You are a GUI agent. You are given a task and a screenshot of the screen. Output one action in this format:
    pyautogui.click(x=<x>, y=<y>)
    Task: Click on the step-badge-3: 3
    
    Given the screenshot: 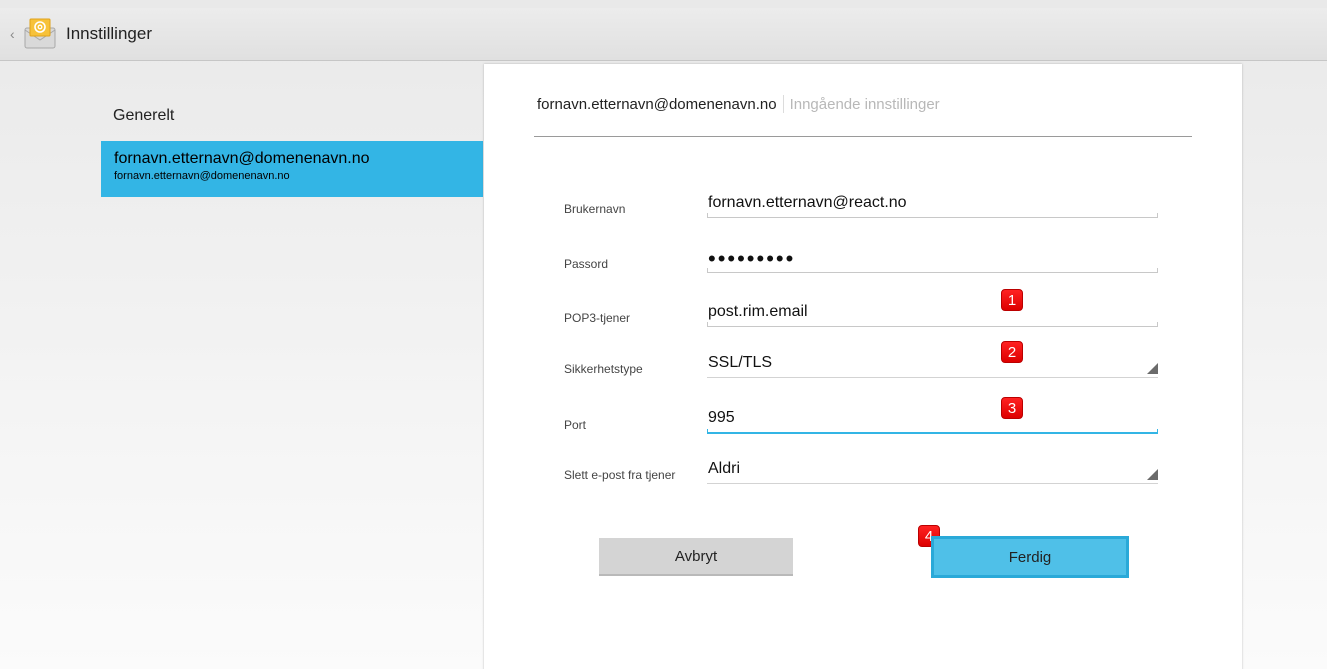 What is the action you would take?
    pyautogui.click(x=1012, y=408)
    